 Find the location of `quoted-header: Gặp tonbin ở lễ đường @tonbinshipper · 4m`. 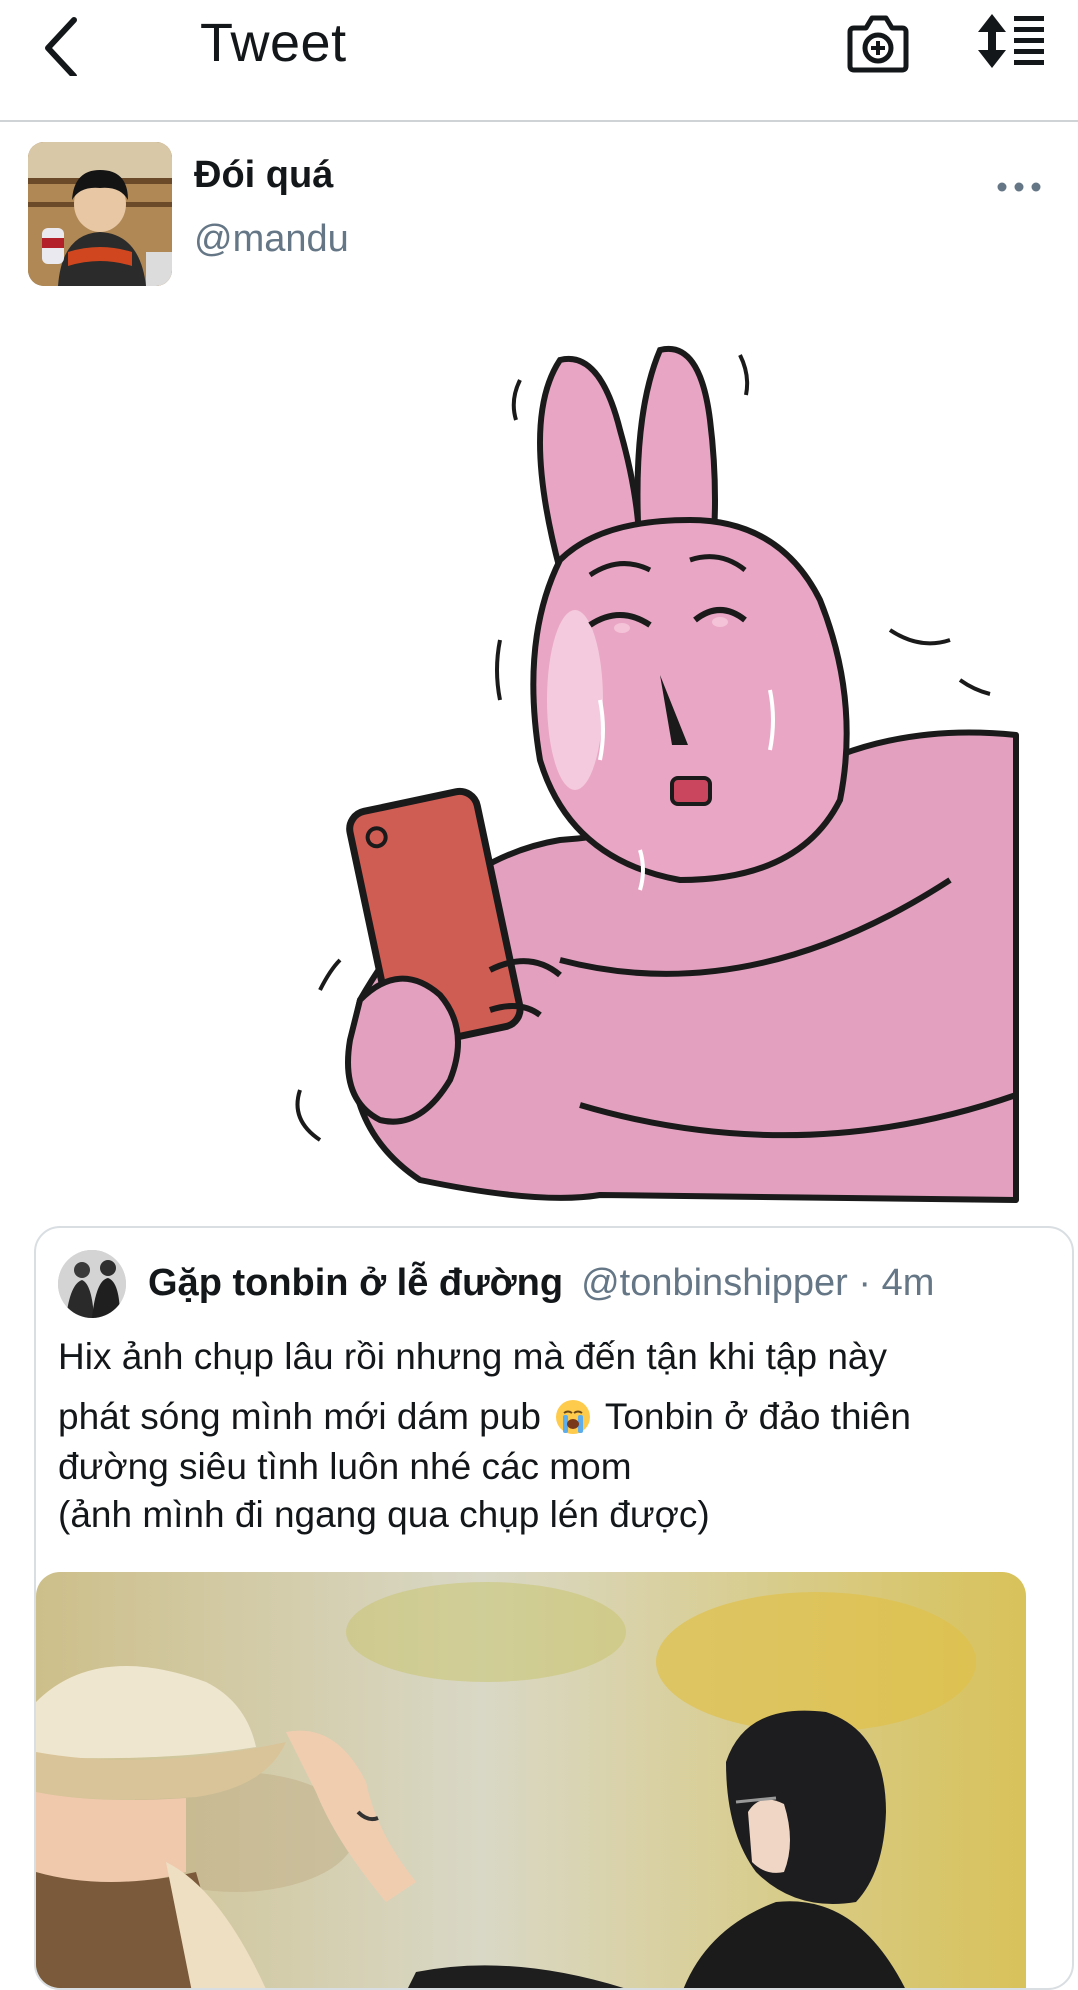

quoted-header: Gặp tonbin ở lễ đường @tonbinshipper · 4m is located at coordinates (541, 1283).